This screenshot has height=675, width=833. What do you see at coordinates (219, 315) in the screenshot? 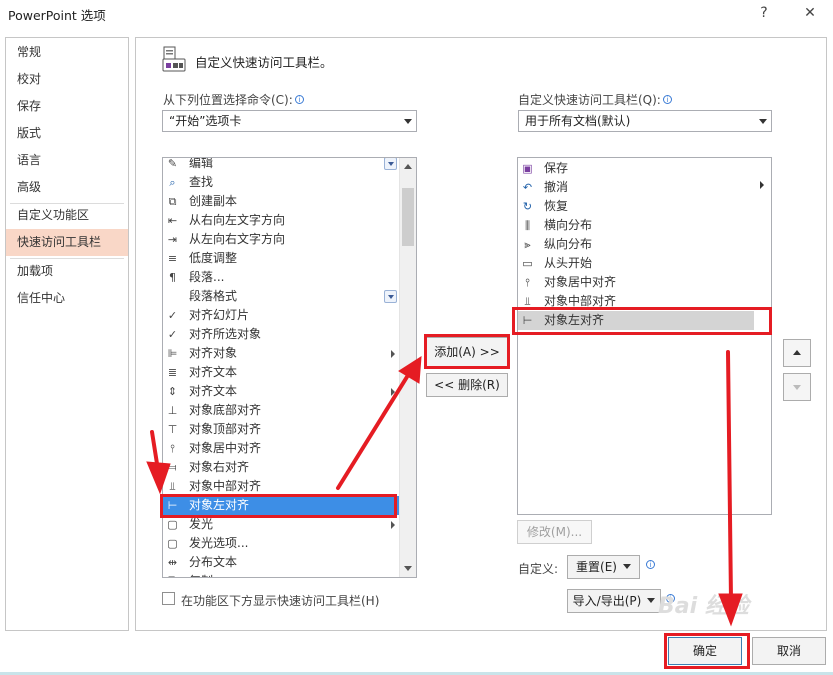
I see `available-command-item-label: 对齐幻灯片` at bounding box center [219, 315].